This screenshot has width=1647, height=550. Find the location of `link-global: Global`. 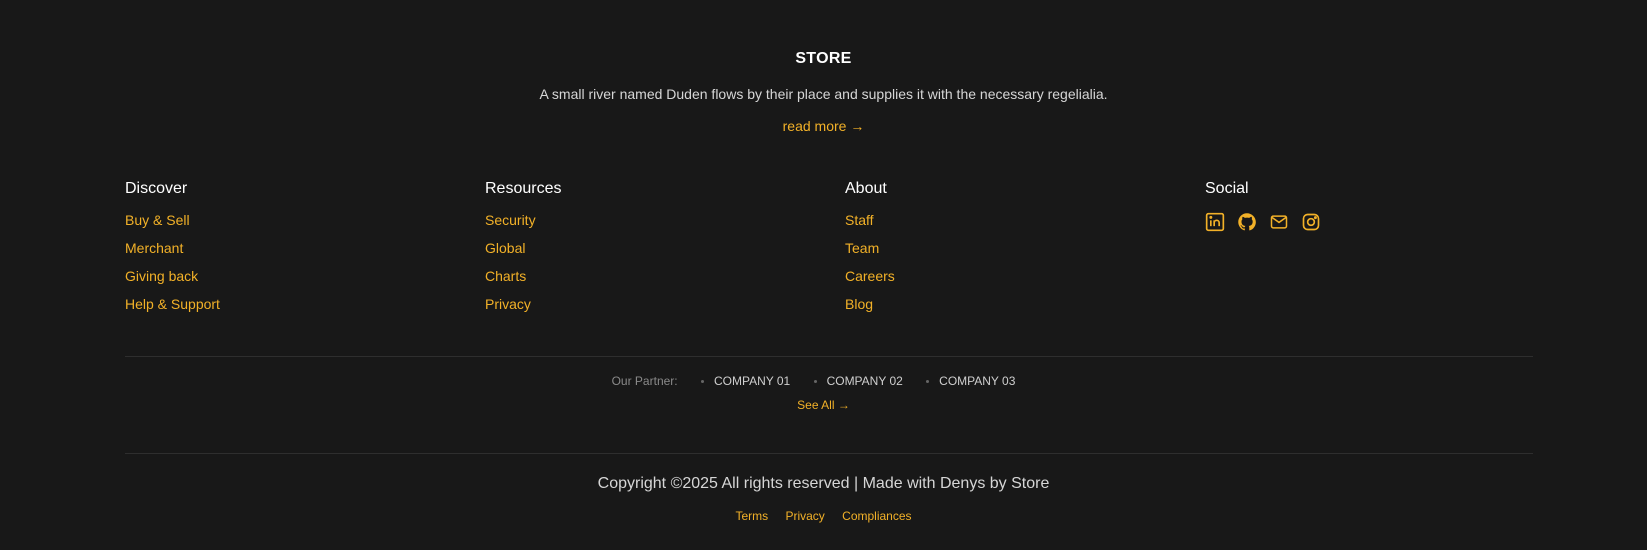

link-global: Global is located at coordinates (505, 248).